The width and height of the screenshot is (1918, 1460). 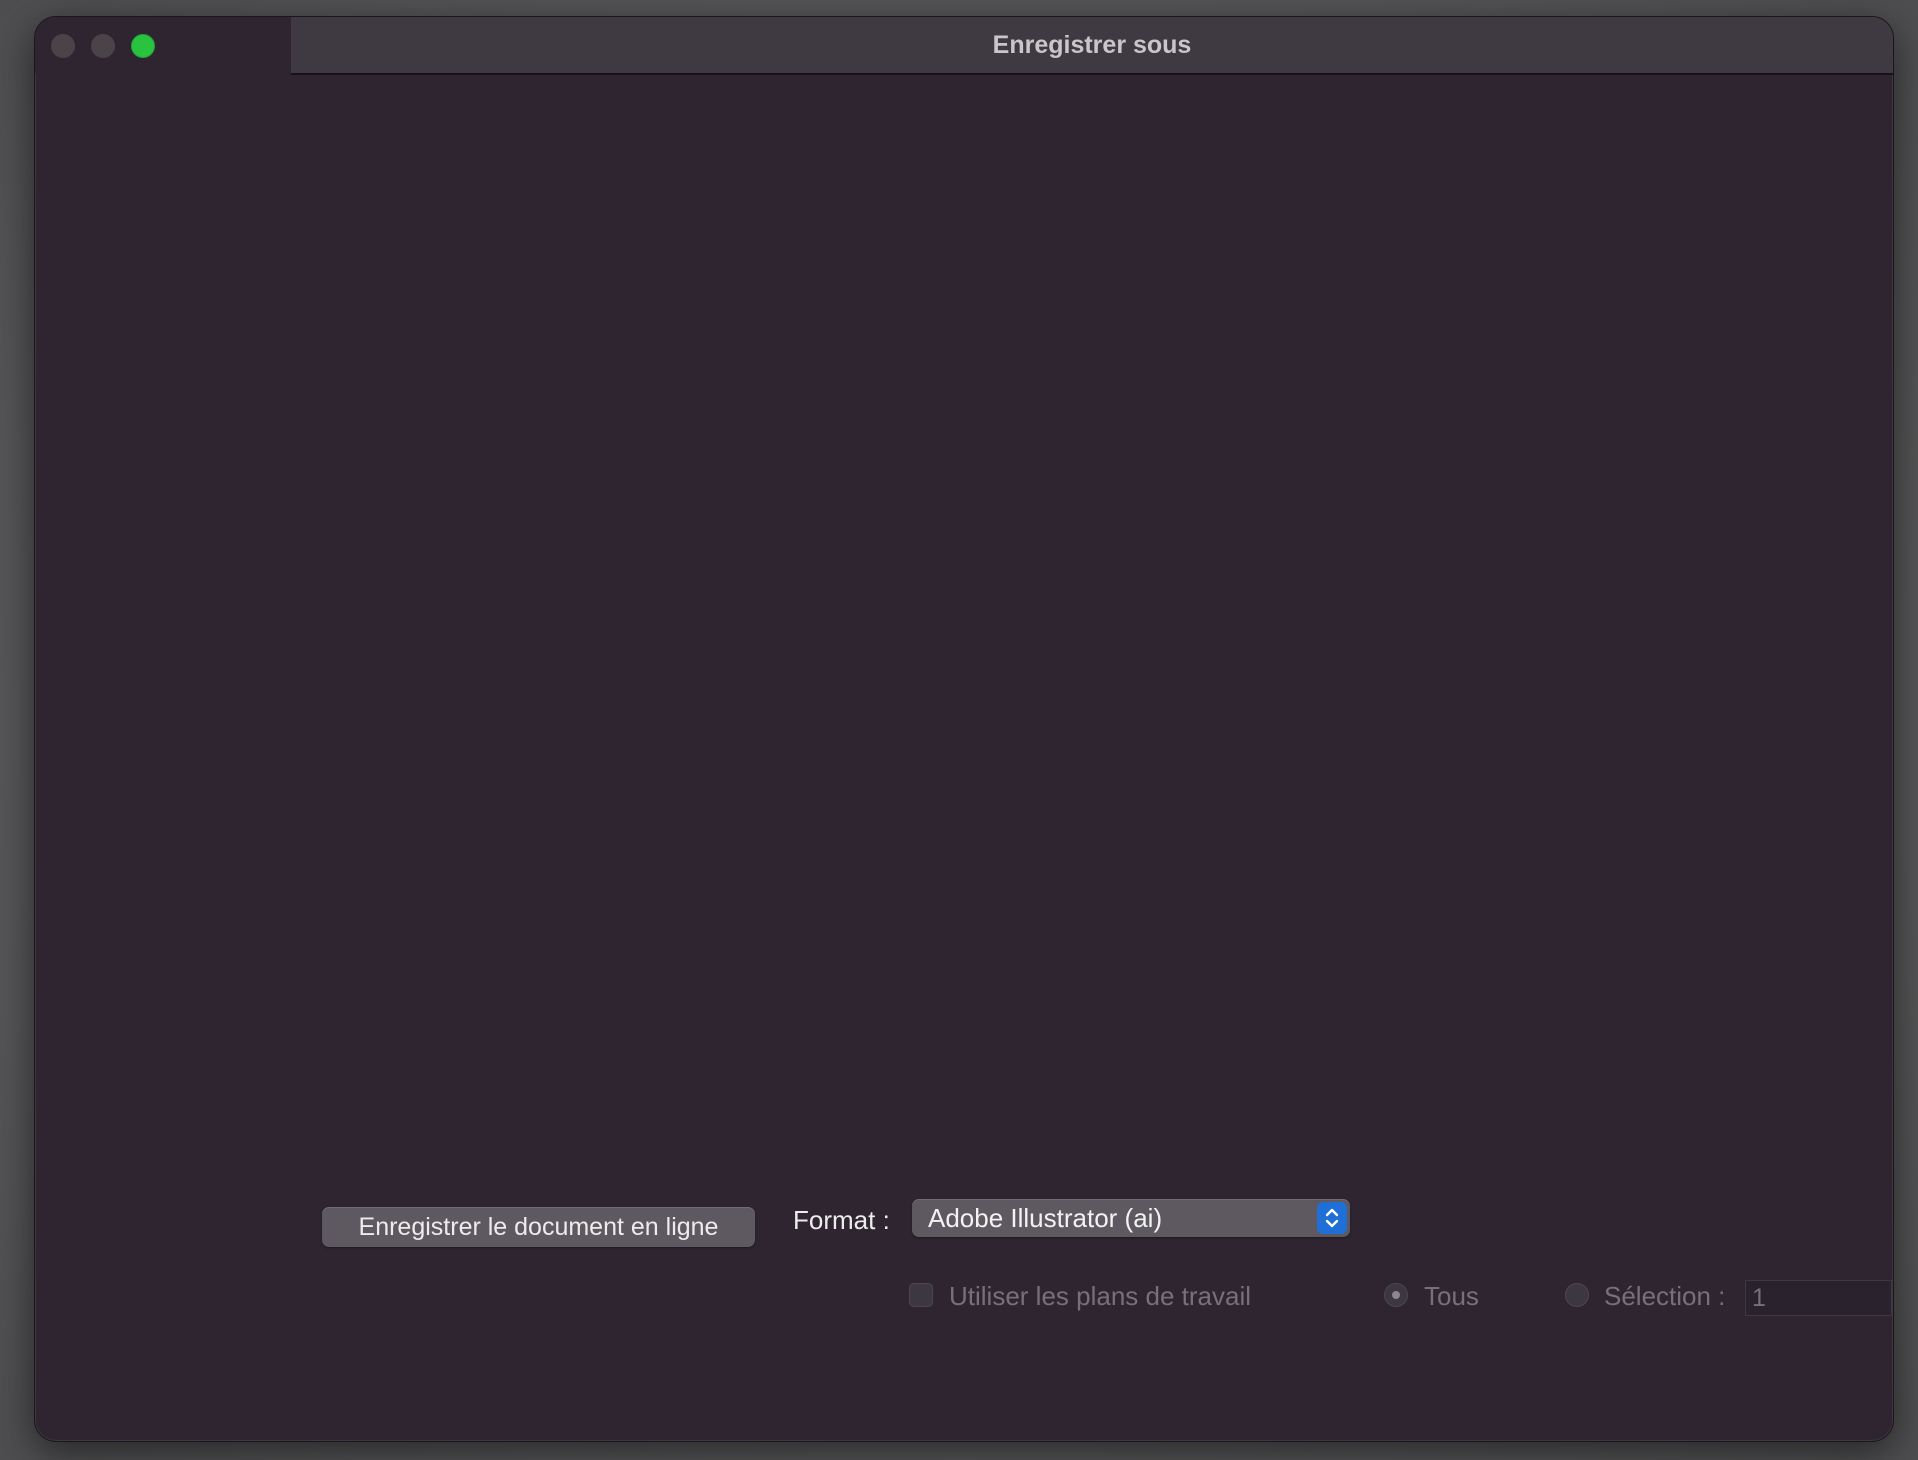 What do you see at coordinates (143, 46) in the screenshot?
I see `zoom-window-button` at bounding box center [143, 46].